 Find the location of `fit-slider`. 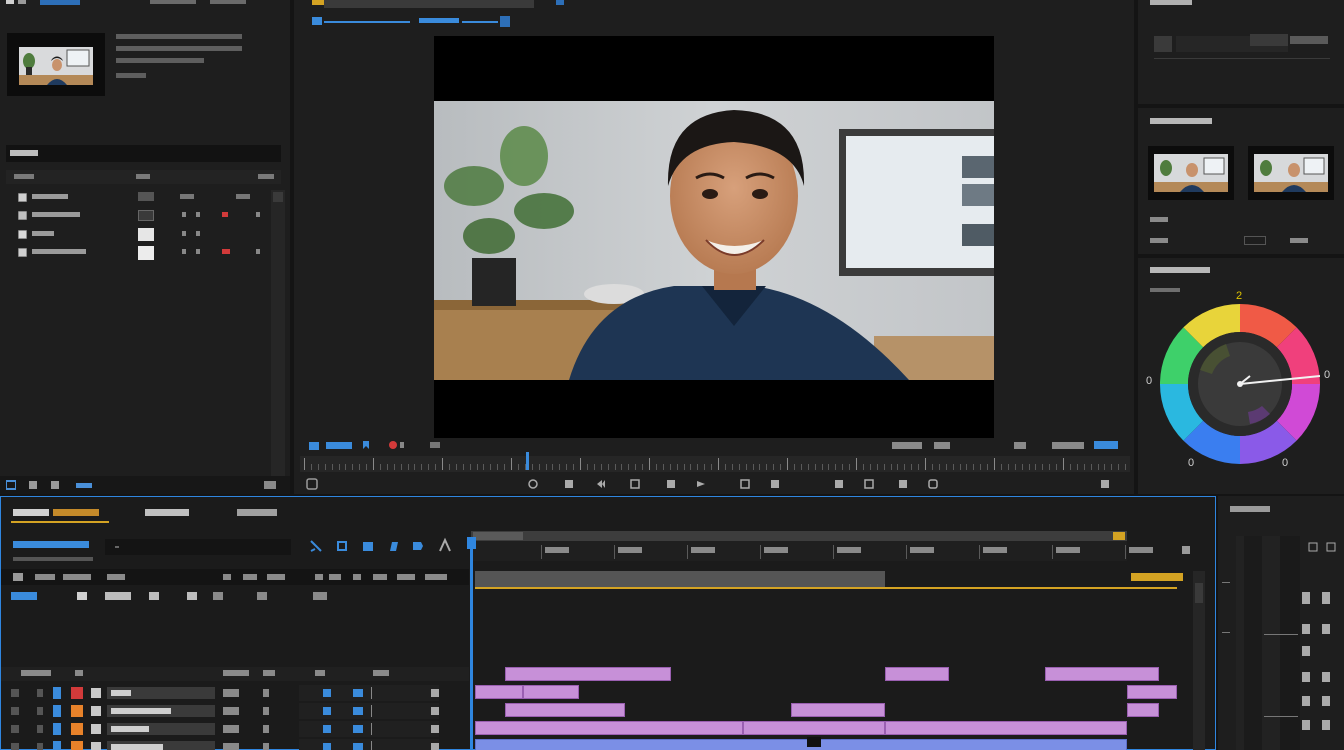

fit-slider is located at coordinates (480, 22).